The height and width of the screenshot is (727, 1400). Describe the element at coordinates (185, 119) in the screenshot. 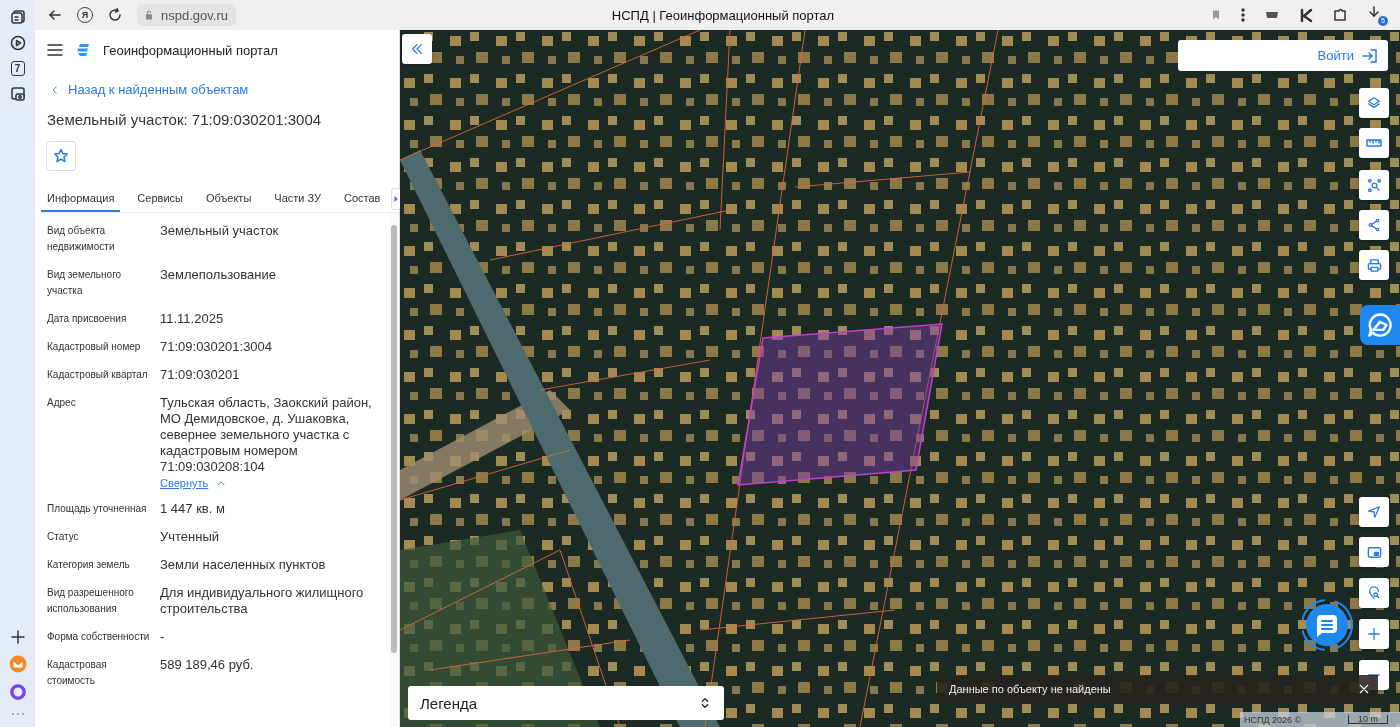

I see `object-heading: Земельный участок: 71:09:030201:3004` at that location.